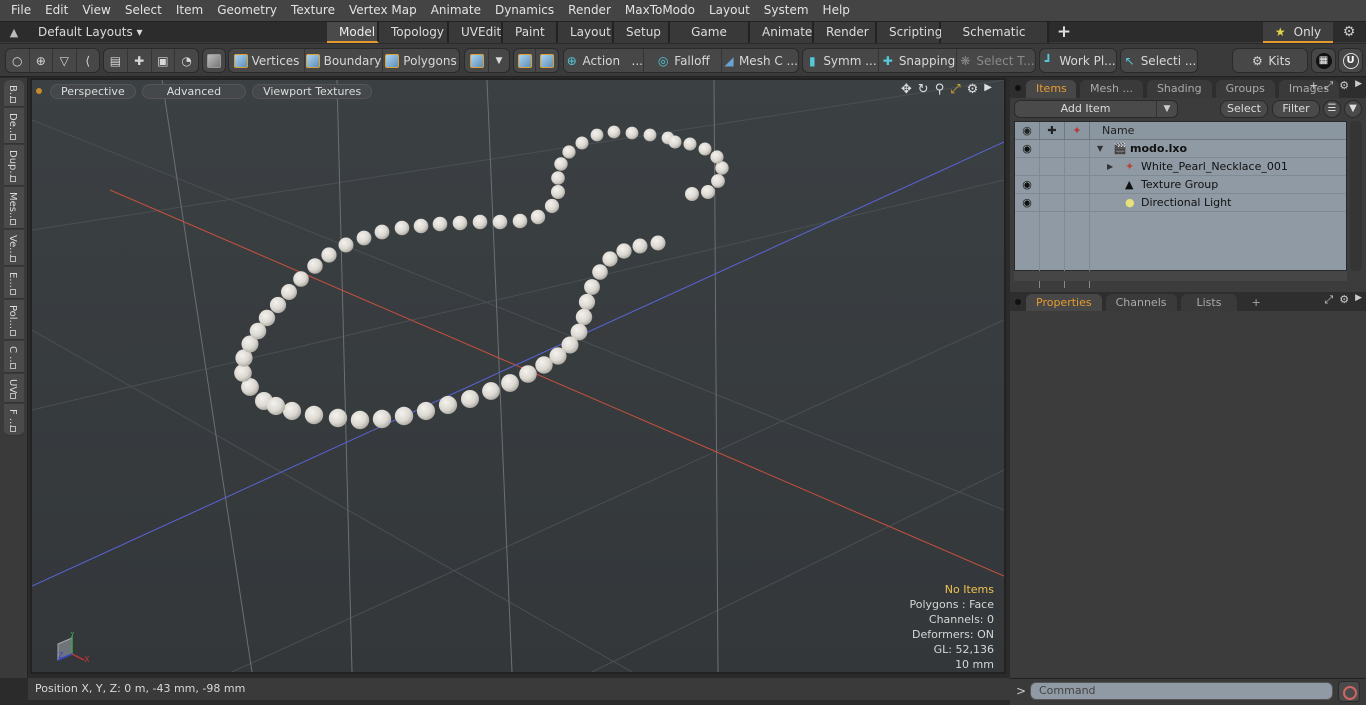 This screenshot has width=1366, height=705. I want to click on item-list-resize-handle, so click(1180, 276).